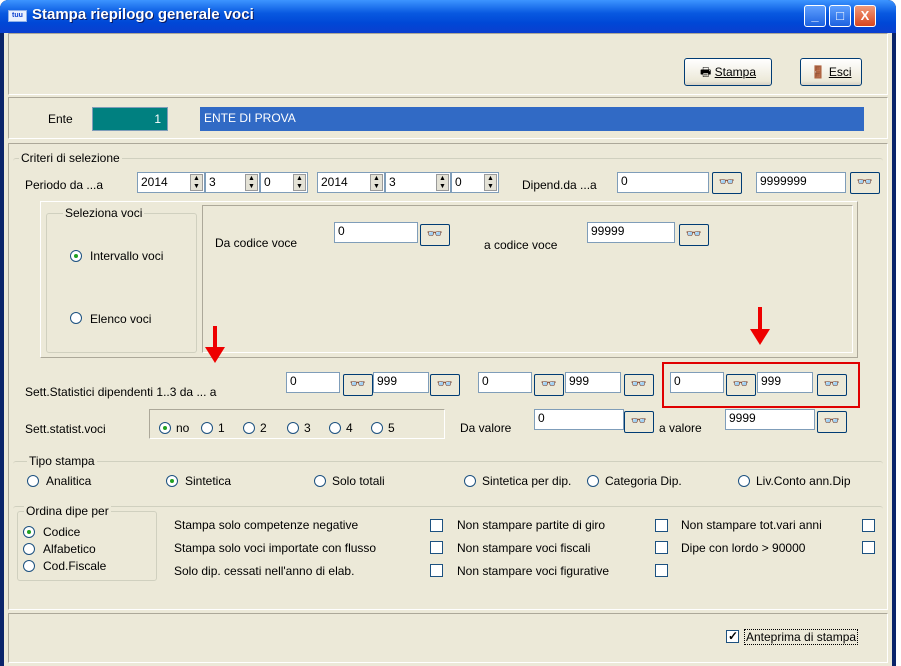 This screenshot has width=901, height=666. What do you see at coordinates (275, 548) in the screenshot?
I see `check-label-voci-importate: Stampa solo voci importate con flusso` at bounding box center [275, 548].